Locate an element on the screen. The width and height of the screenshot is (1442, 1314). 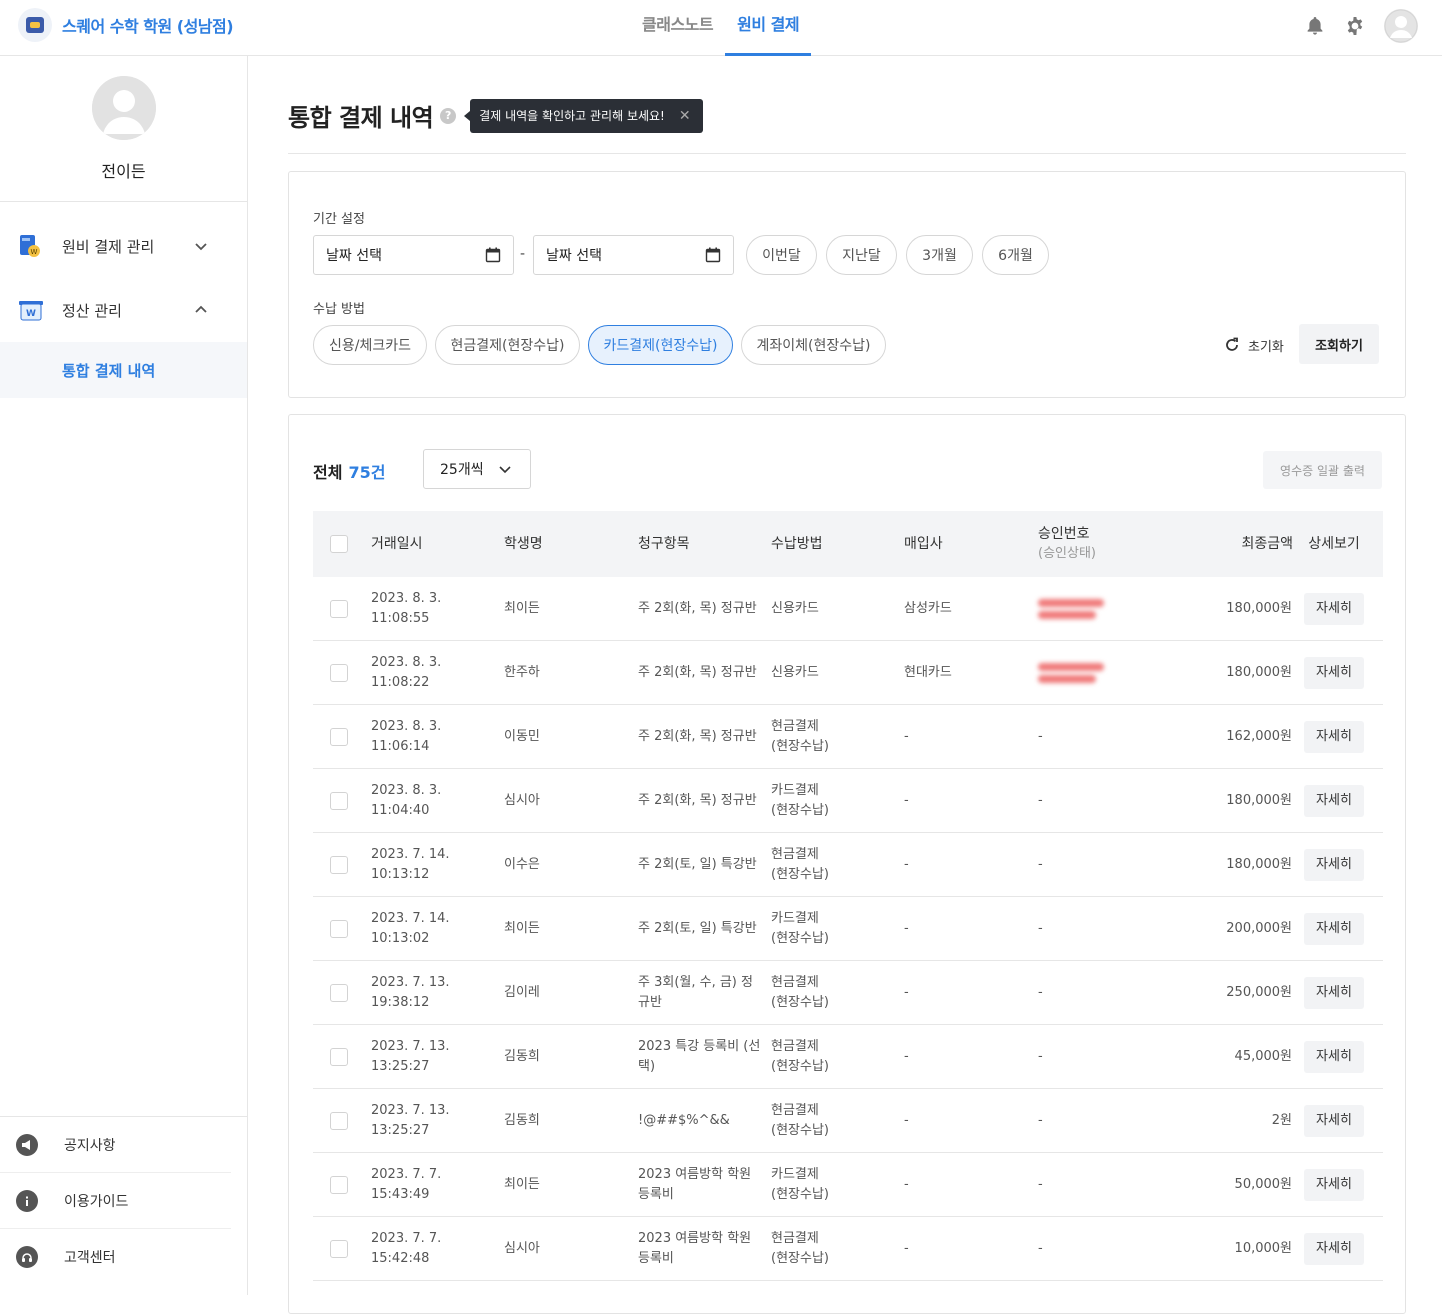
sidebar-item-label: 고객센터 is located at coordinates (90, 1258).